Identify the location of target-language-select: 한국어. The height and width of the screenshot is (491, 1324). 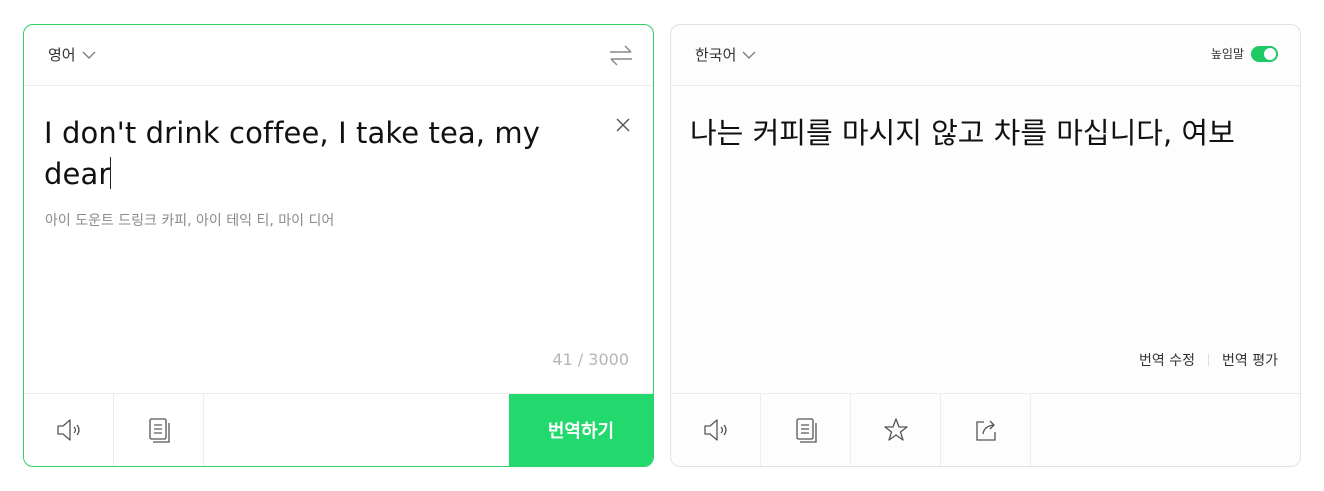
(725, 54).